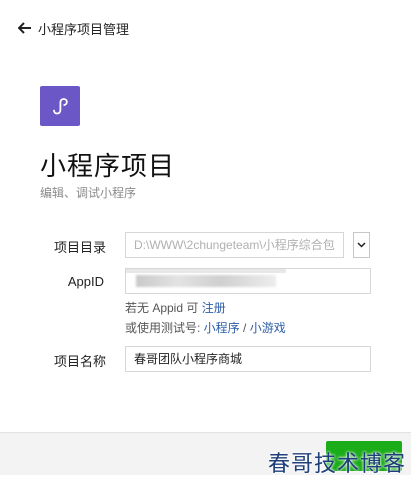 Image resolution: width=411 pixels, height=478 pixels. I want to click on dir-dropdown-button, so click(361, 245).